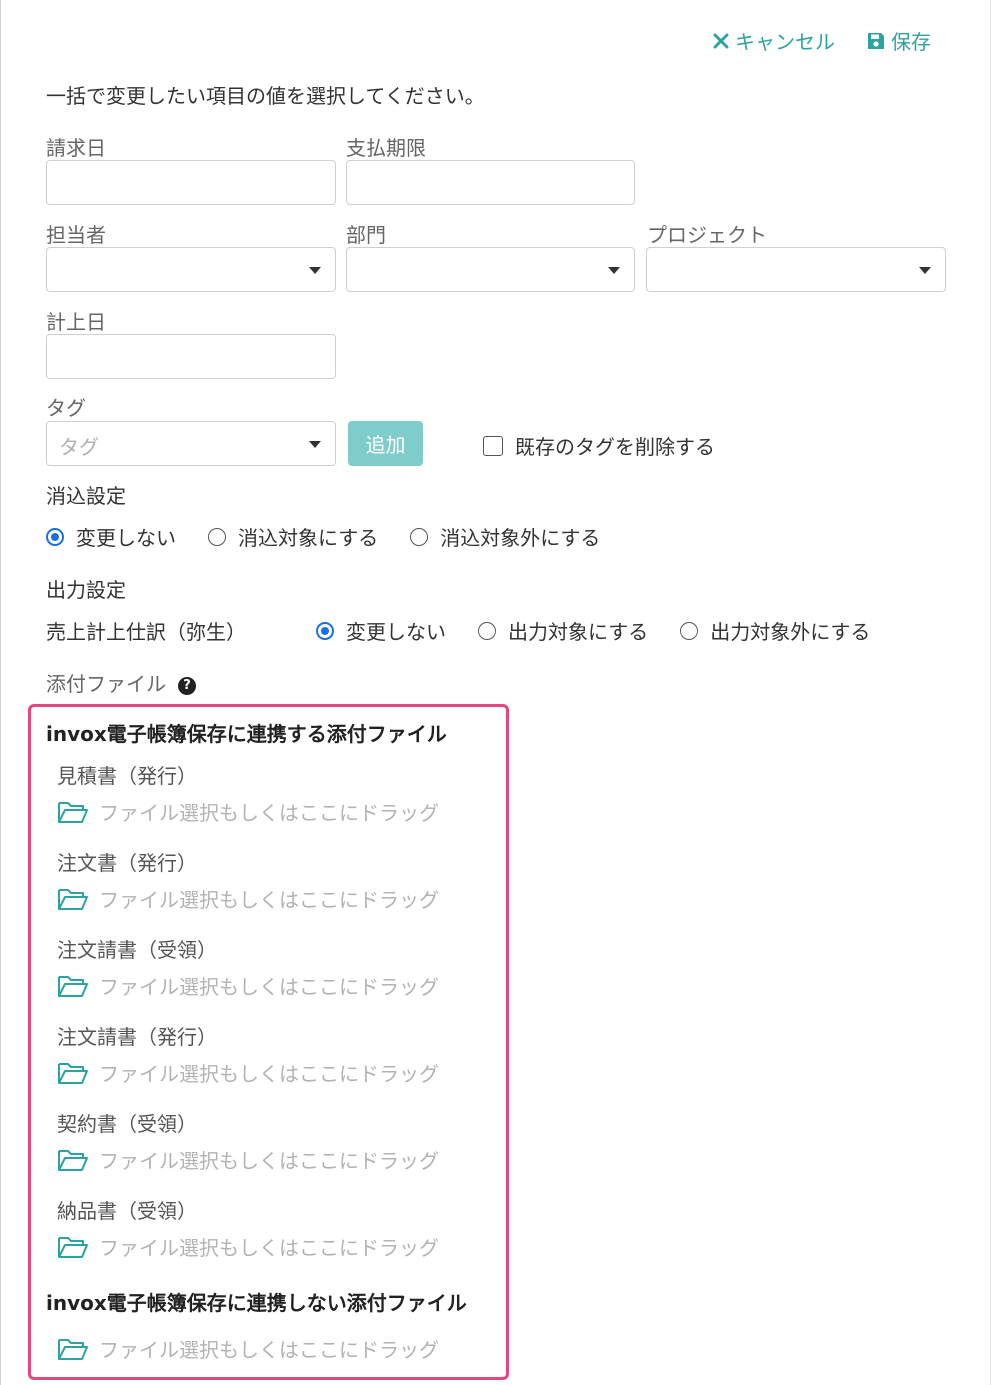  I want to click on attachments-title-text: 添付ファイル, so click(106, 684).